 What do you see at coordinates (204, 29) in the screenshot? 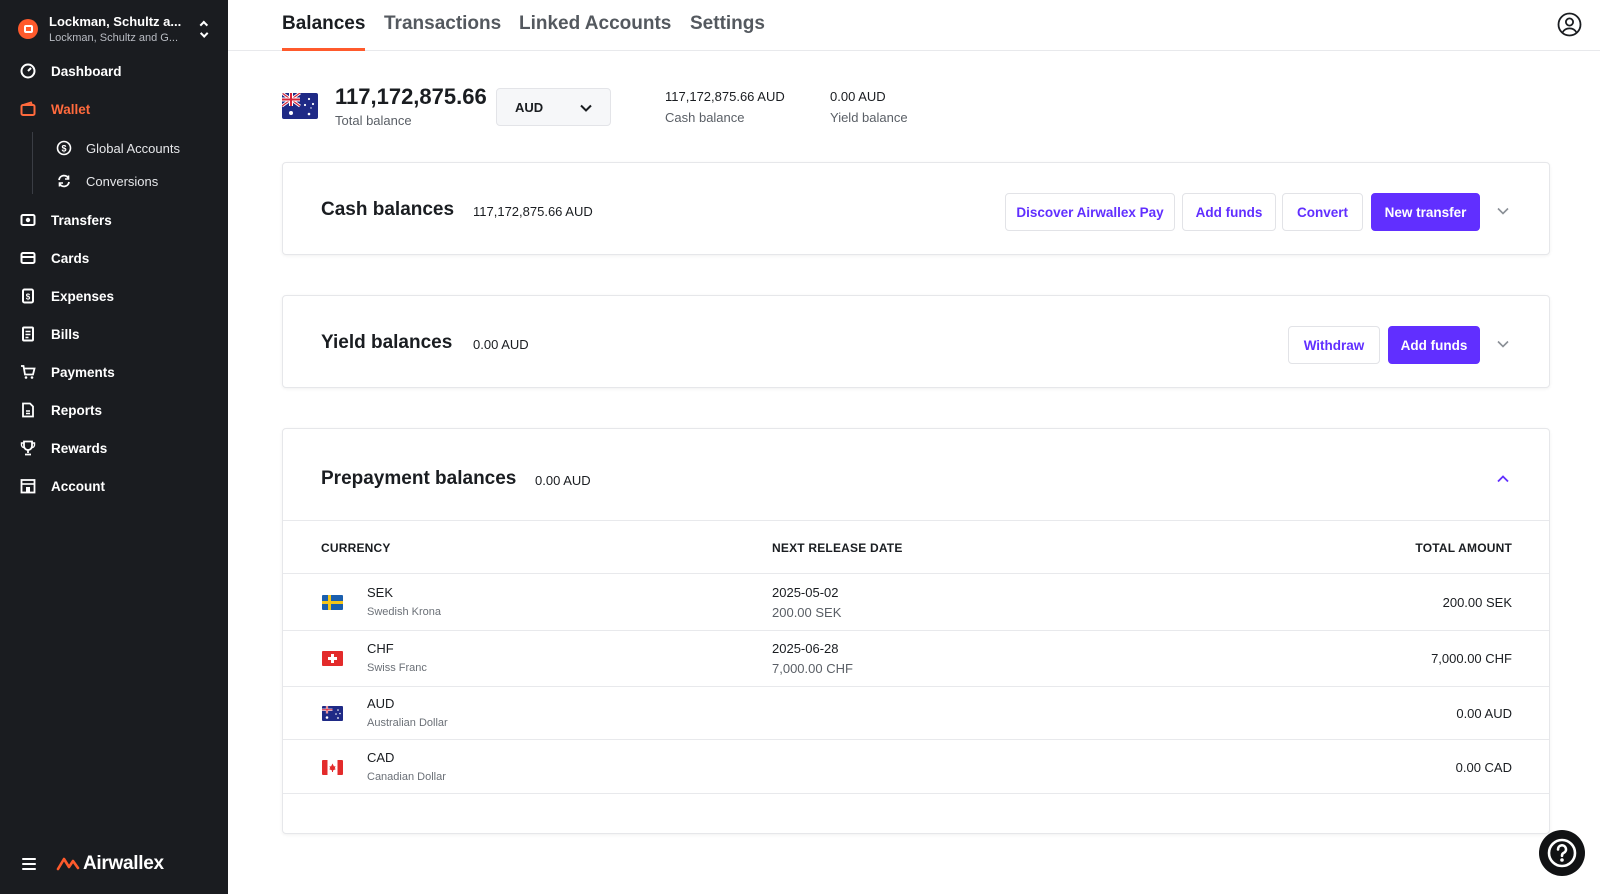
I see `chevron-up-down-icon` at bounding box center [204, 29].